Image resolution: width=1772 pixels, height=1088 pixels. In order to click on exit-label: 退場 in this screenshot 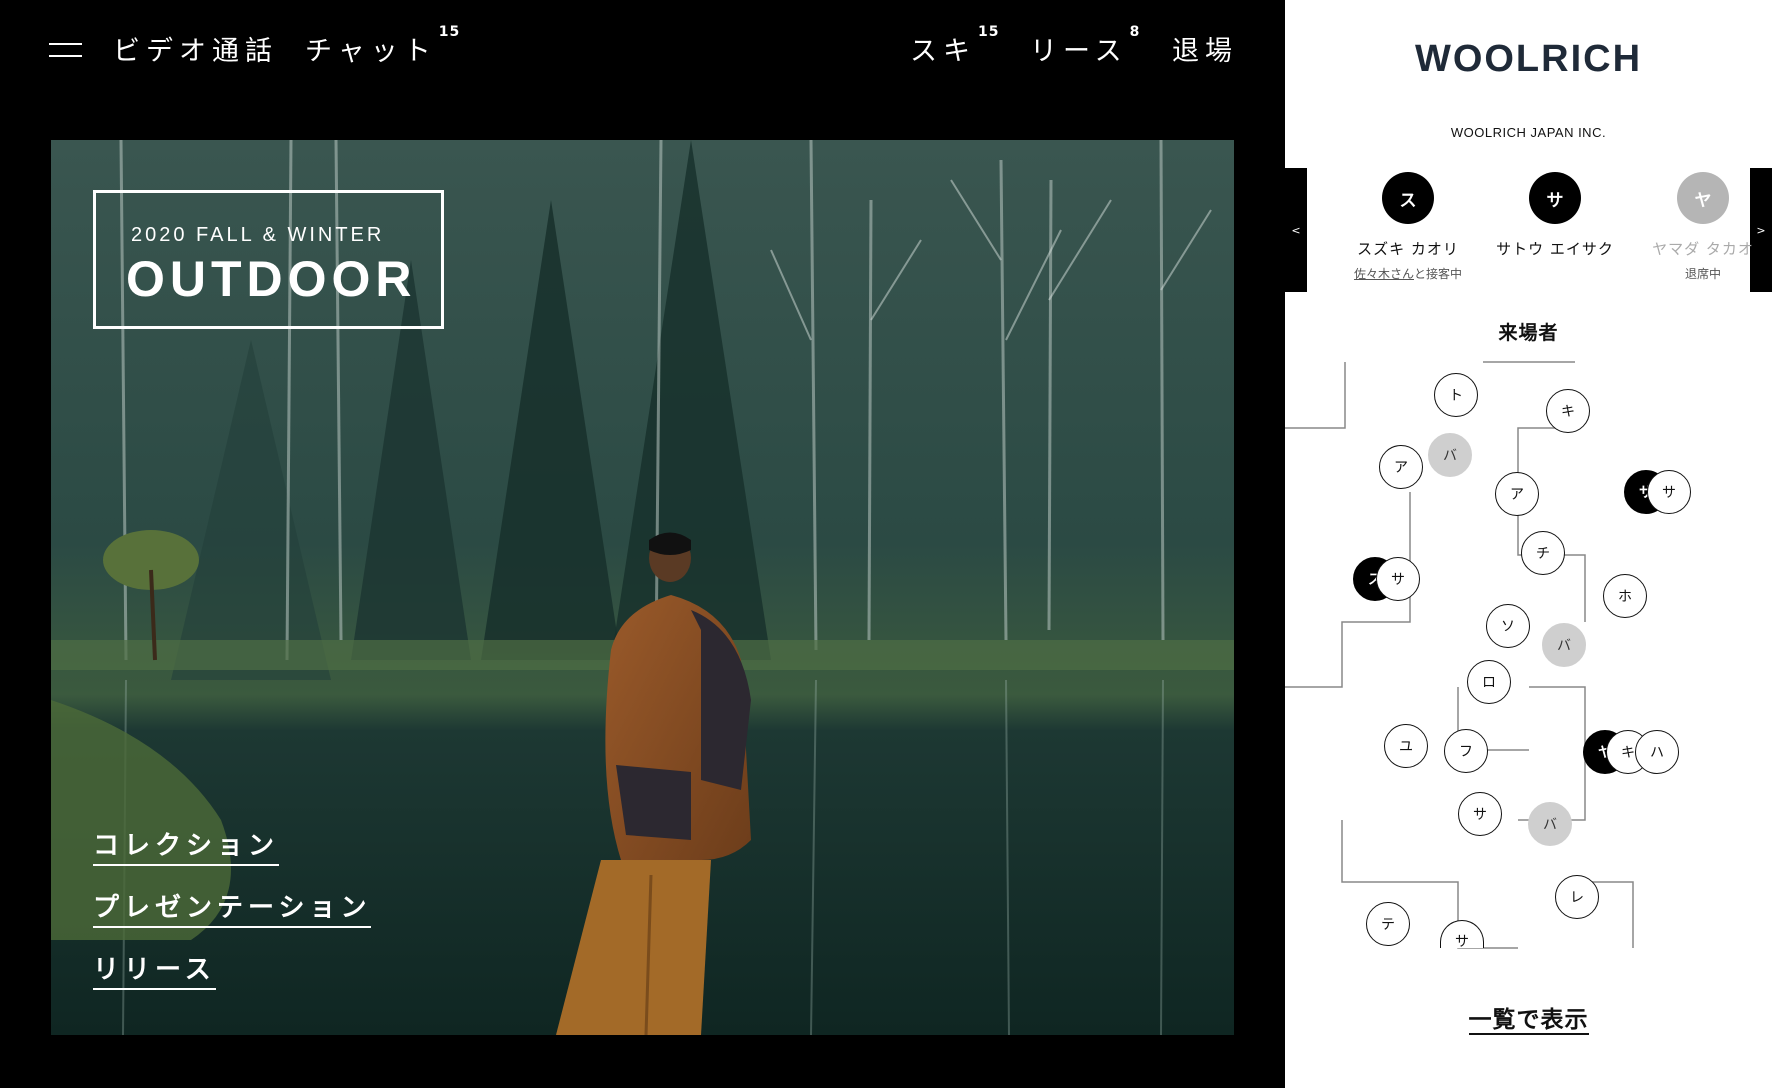, I will do `click(1205, 51)`.